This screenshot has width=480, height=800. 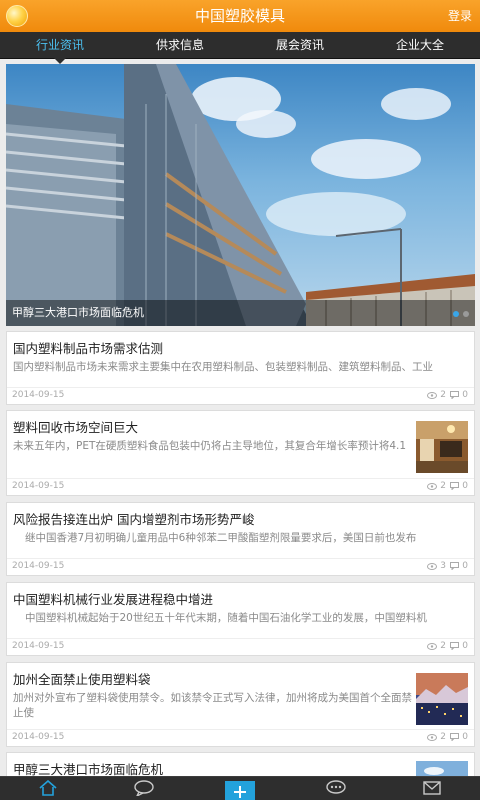 I want to click on nav-chat, so click(x=144, y=788).